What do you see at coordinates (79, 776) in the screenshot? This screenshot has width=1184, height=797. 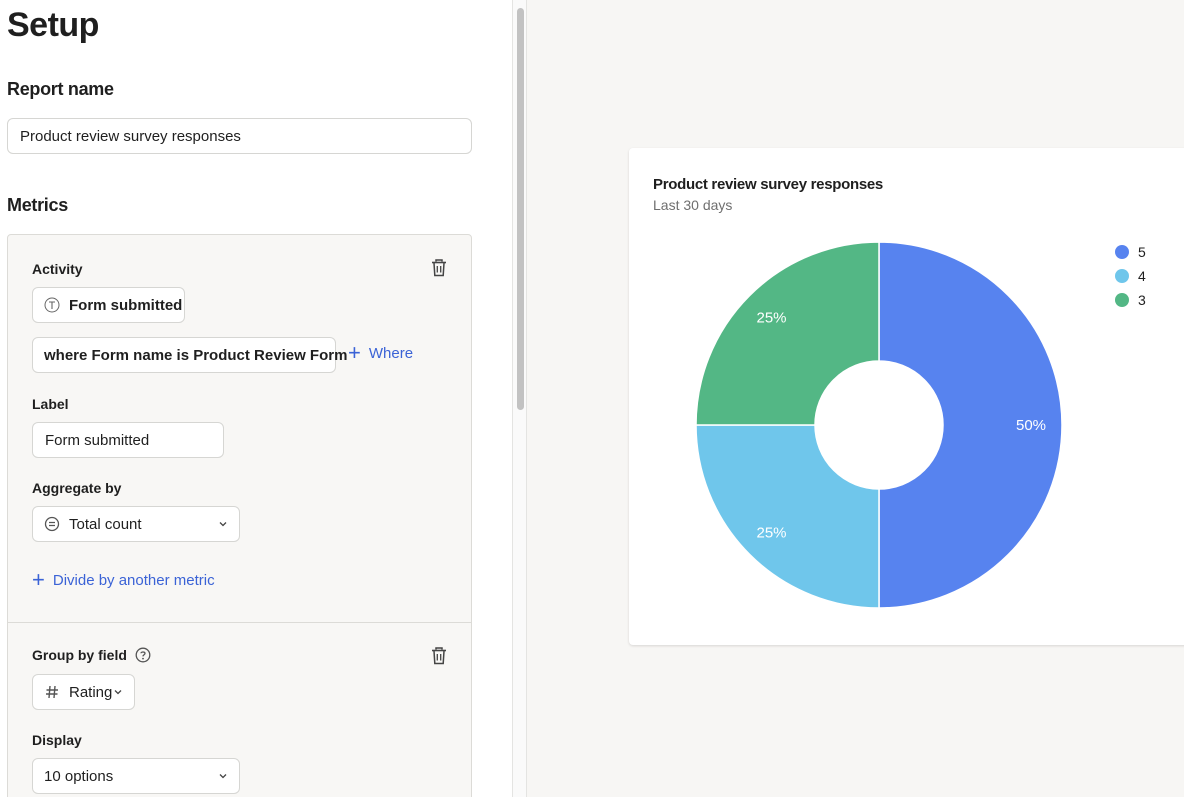 I see `display-value: 10 options` at bounding box center [79, 776].